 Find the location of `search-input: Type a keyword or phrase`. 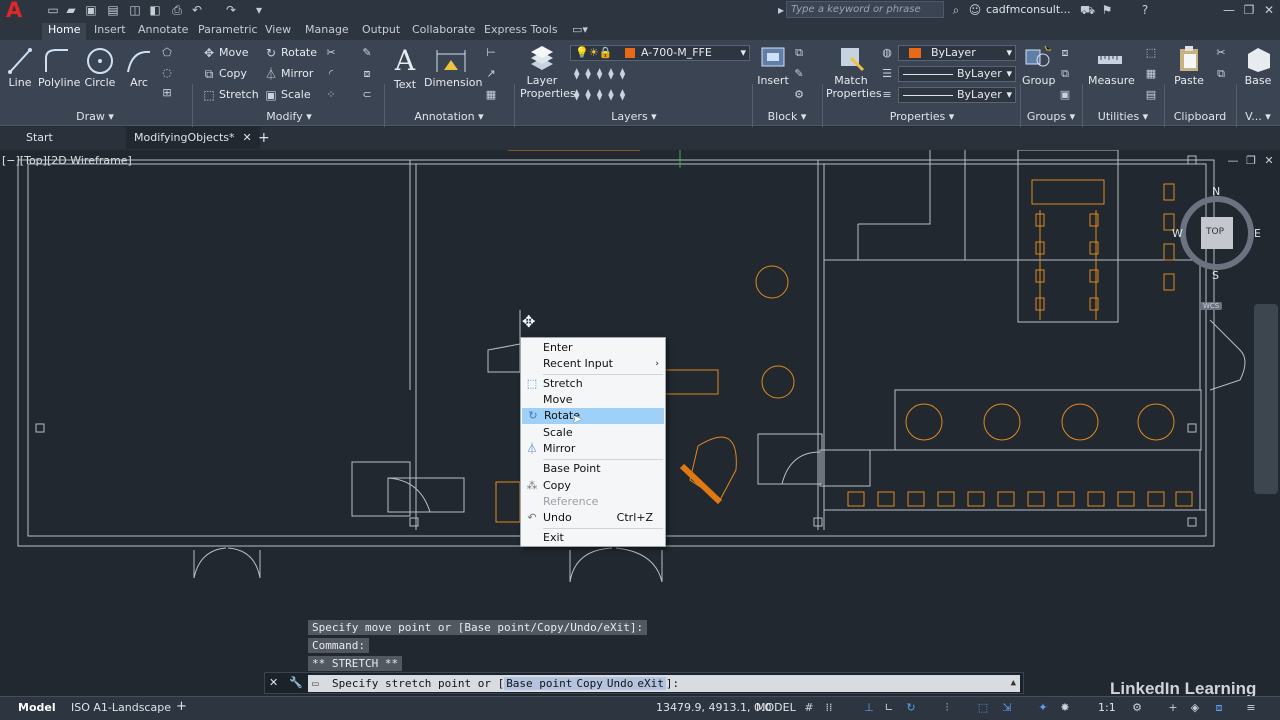

search-input: Type a keyword or phrase is located at coordinates (865, 9).